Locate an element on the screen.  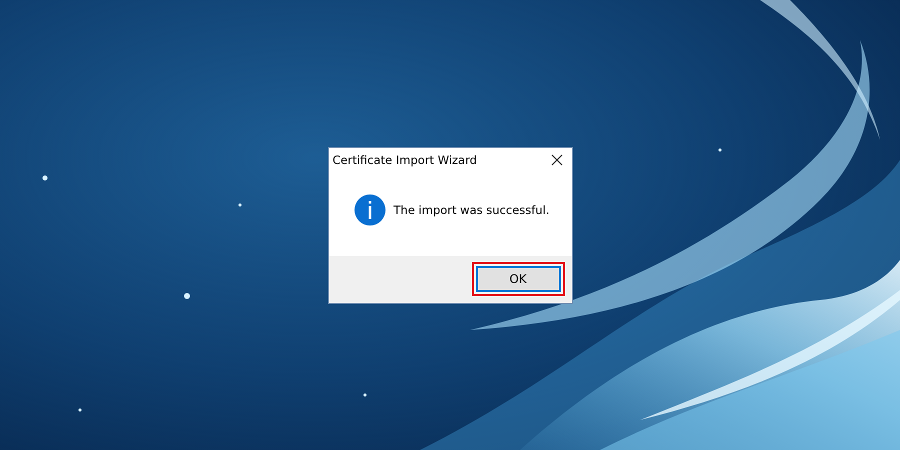
info-icon is located at coordinates (370, 210).